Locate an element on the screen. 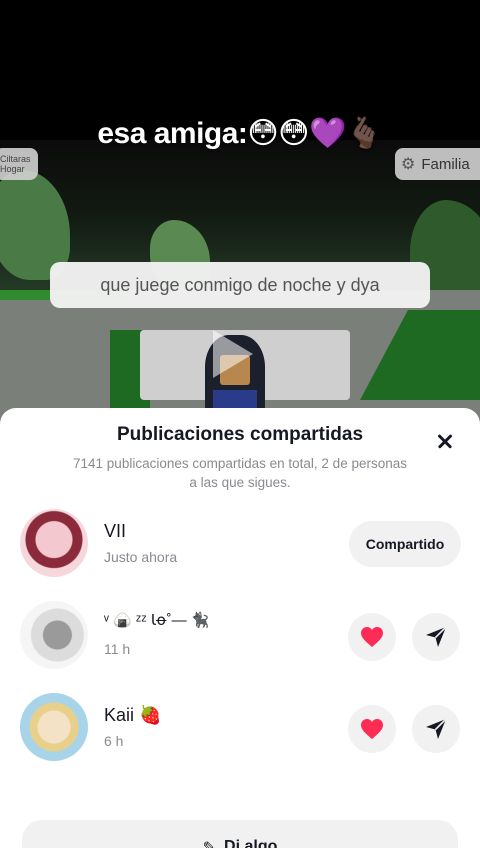 This screenshot has height=848, width=480. user-name: Kaii 🍓 is located at coordinates (132, 715).